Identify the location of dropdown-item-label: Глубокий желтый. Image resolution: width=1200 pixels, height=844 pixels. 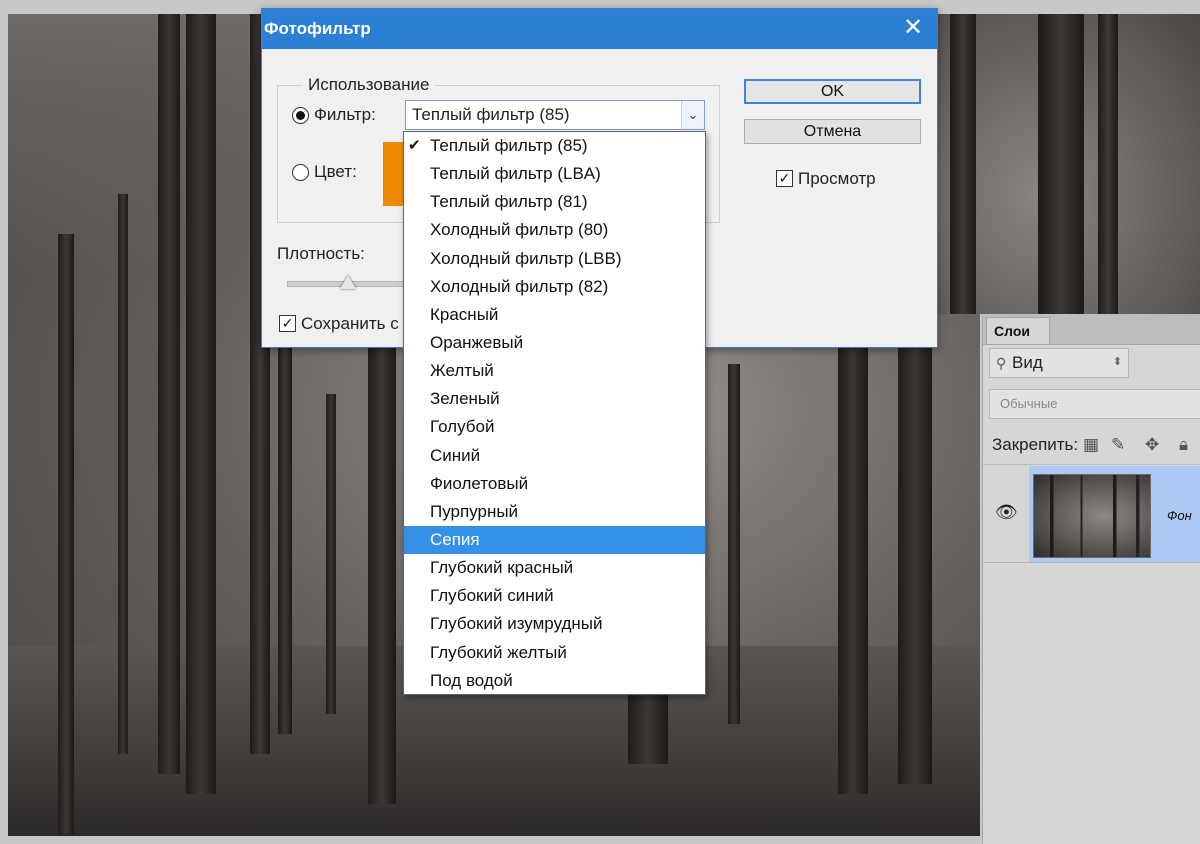
(498, 652).